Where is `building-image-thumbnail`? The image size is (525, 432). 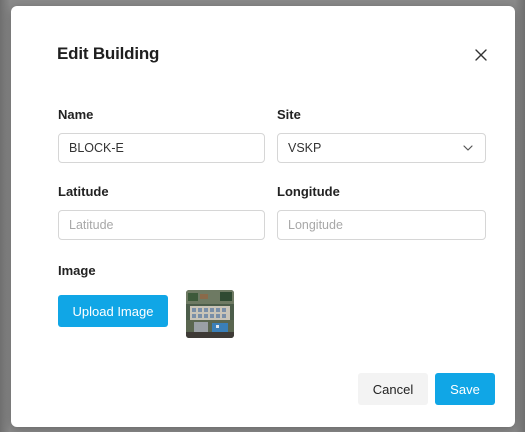
building-image-thumbnail is located at coordinates (210, 314).